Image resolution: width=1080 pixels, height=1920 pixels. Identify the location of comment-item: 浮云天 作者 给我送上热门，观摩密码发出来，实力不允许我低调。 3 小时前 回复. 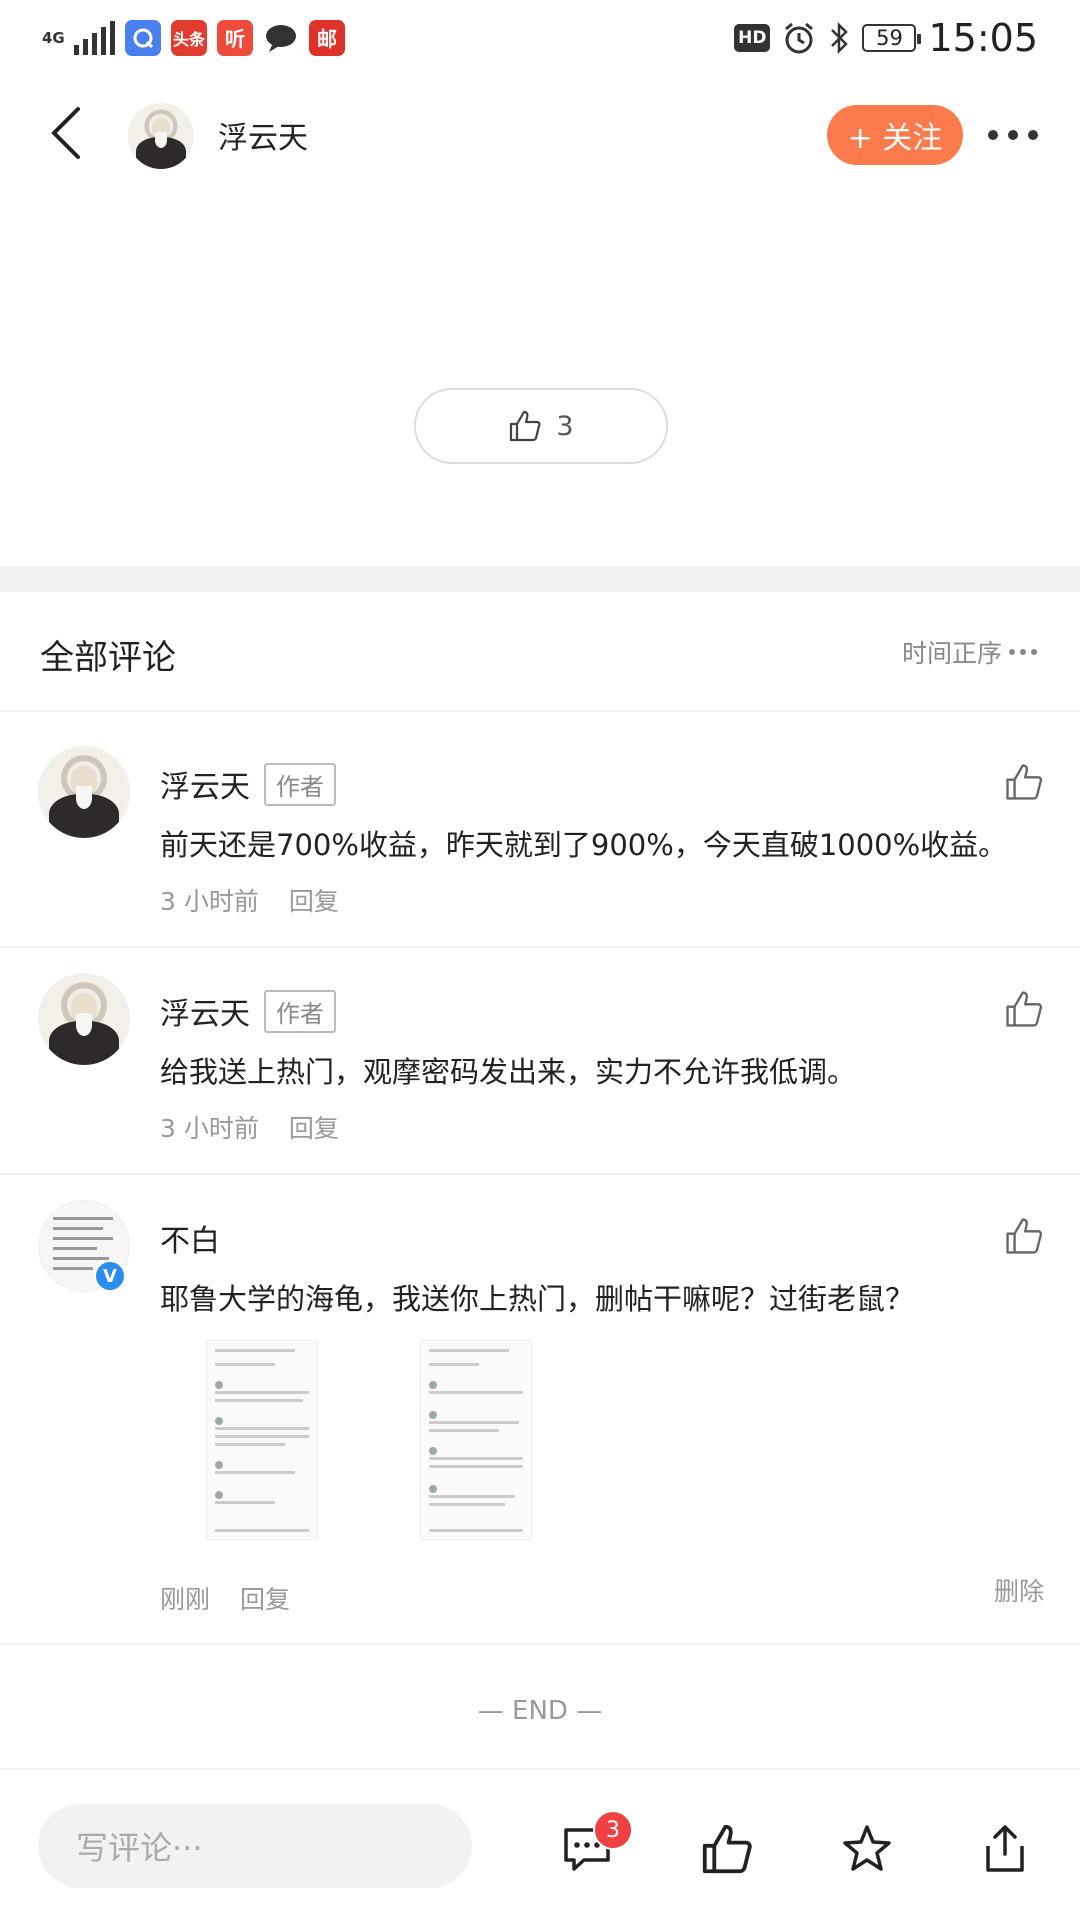
(540, 1073).